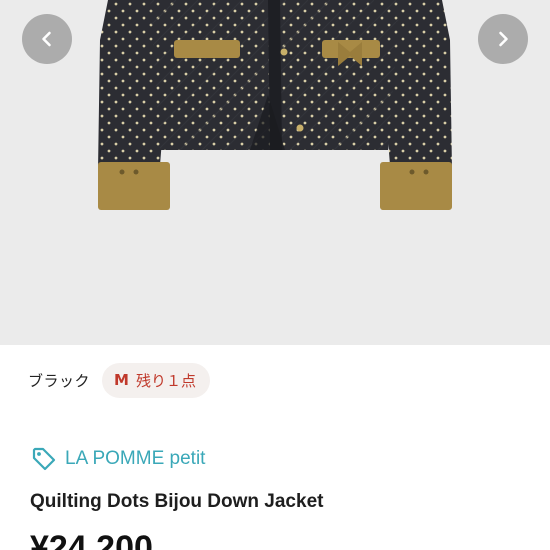 Image resolution: width=550 pixels, height=550 pixels. Describe the element at coordinates (91, 539) in the screenshot. I see `product-price: ¥24,200` at that location.